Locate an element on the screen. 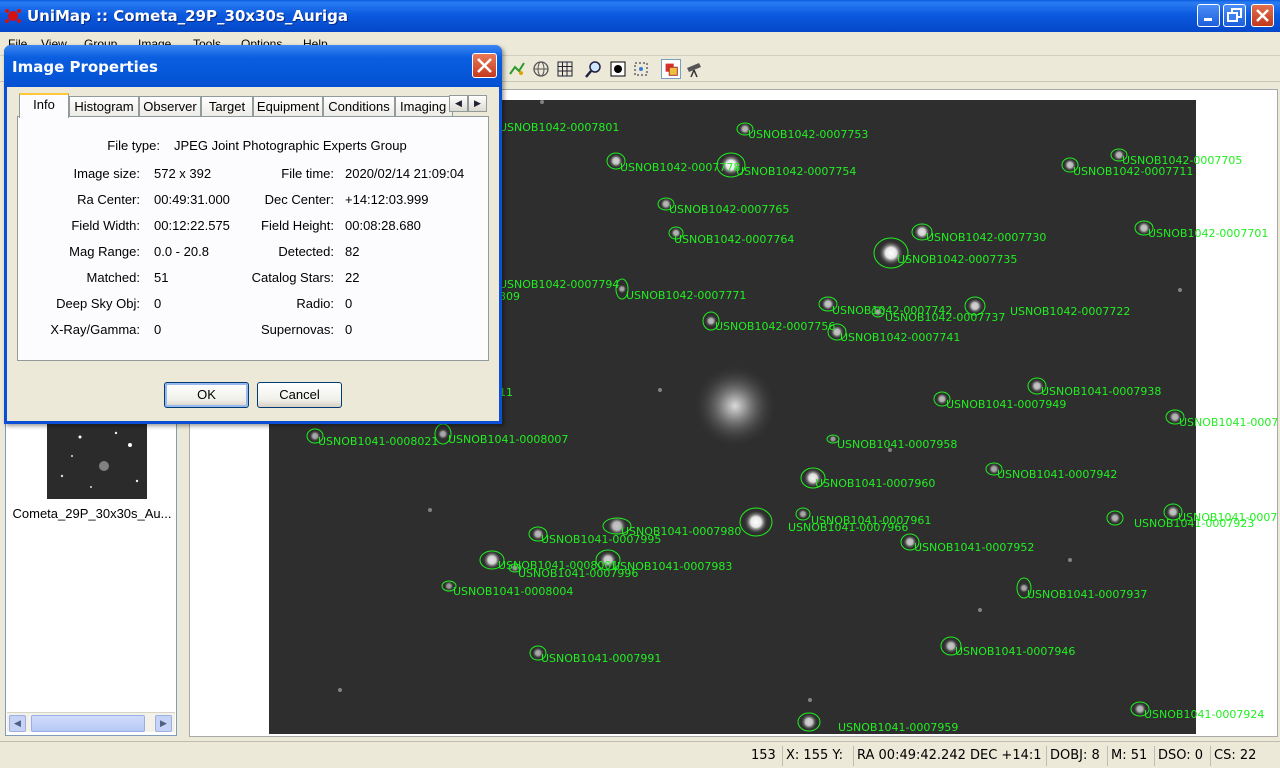  star-label: USNOB1041-0007995 is located at coordinates (601, 539).